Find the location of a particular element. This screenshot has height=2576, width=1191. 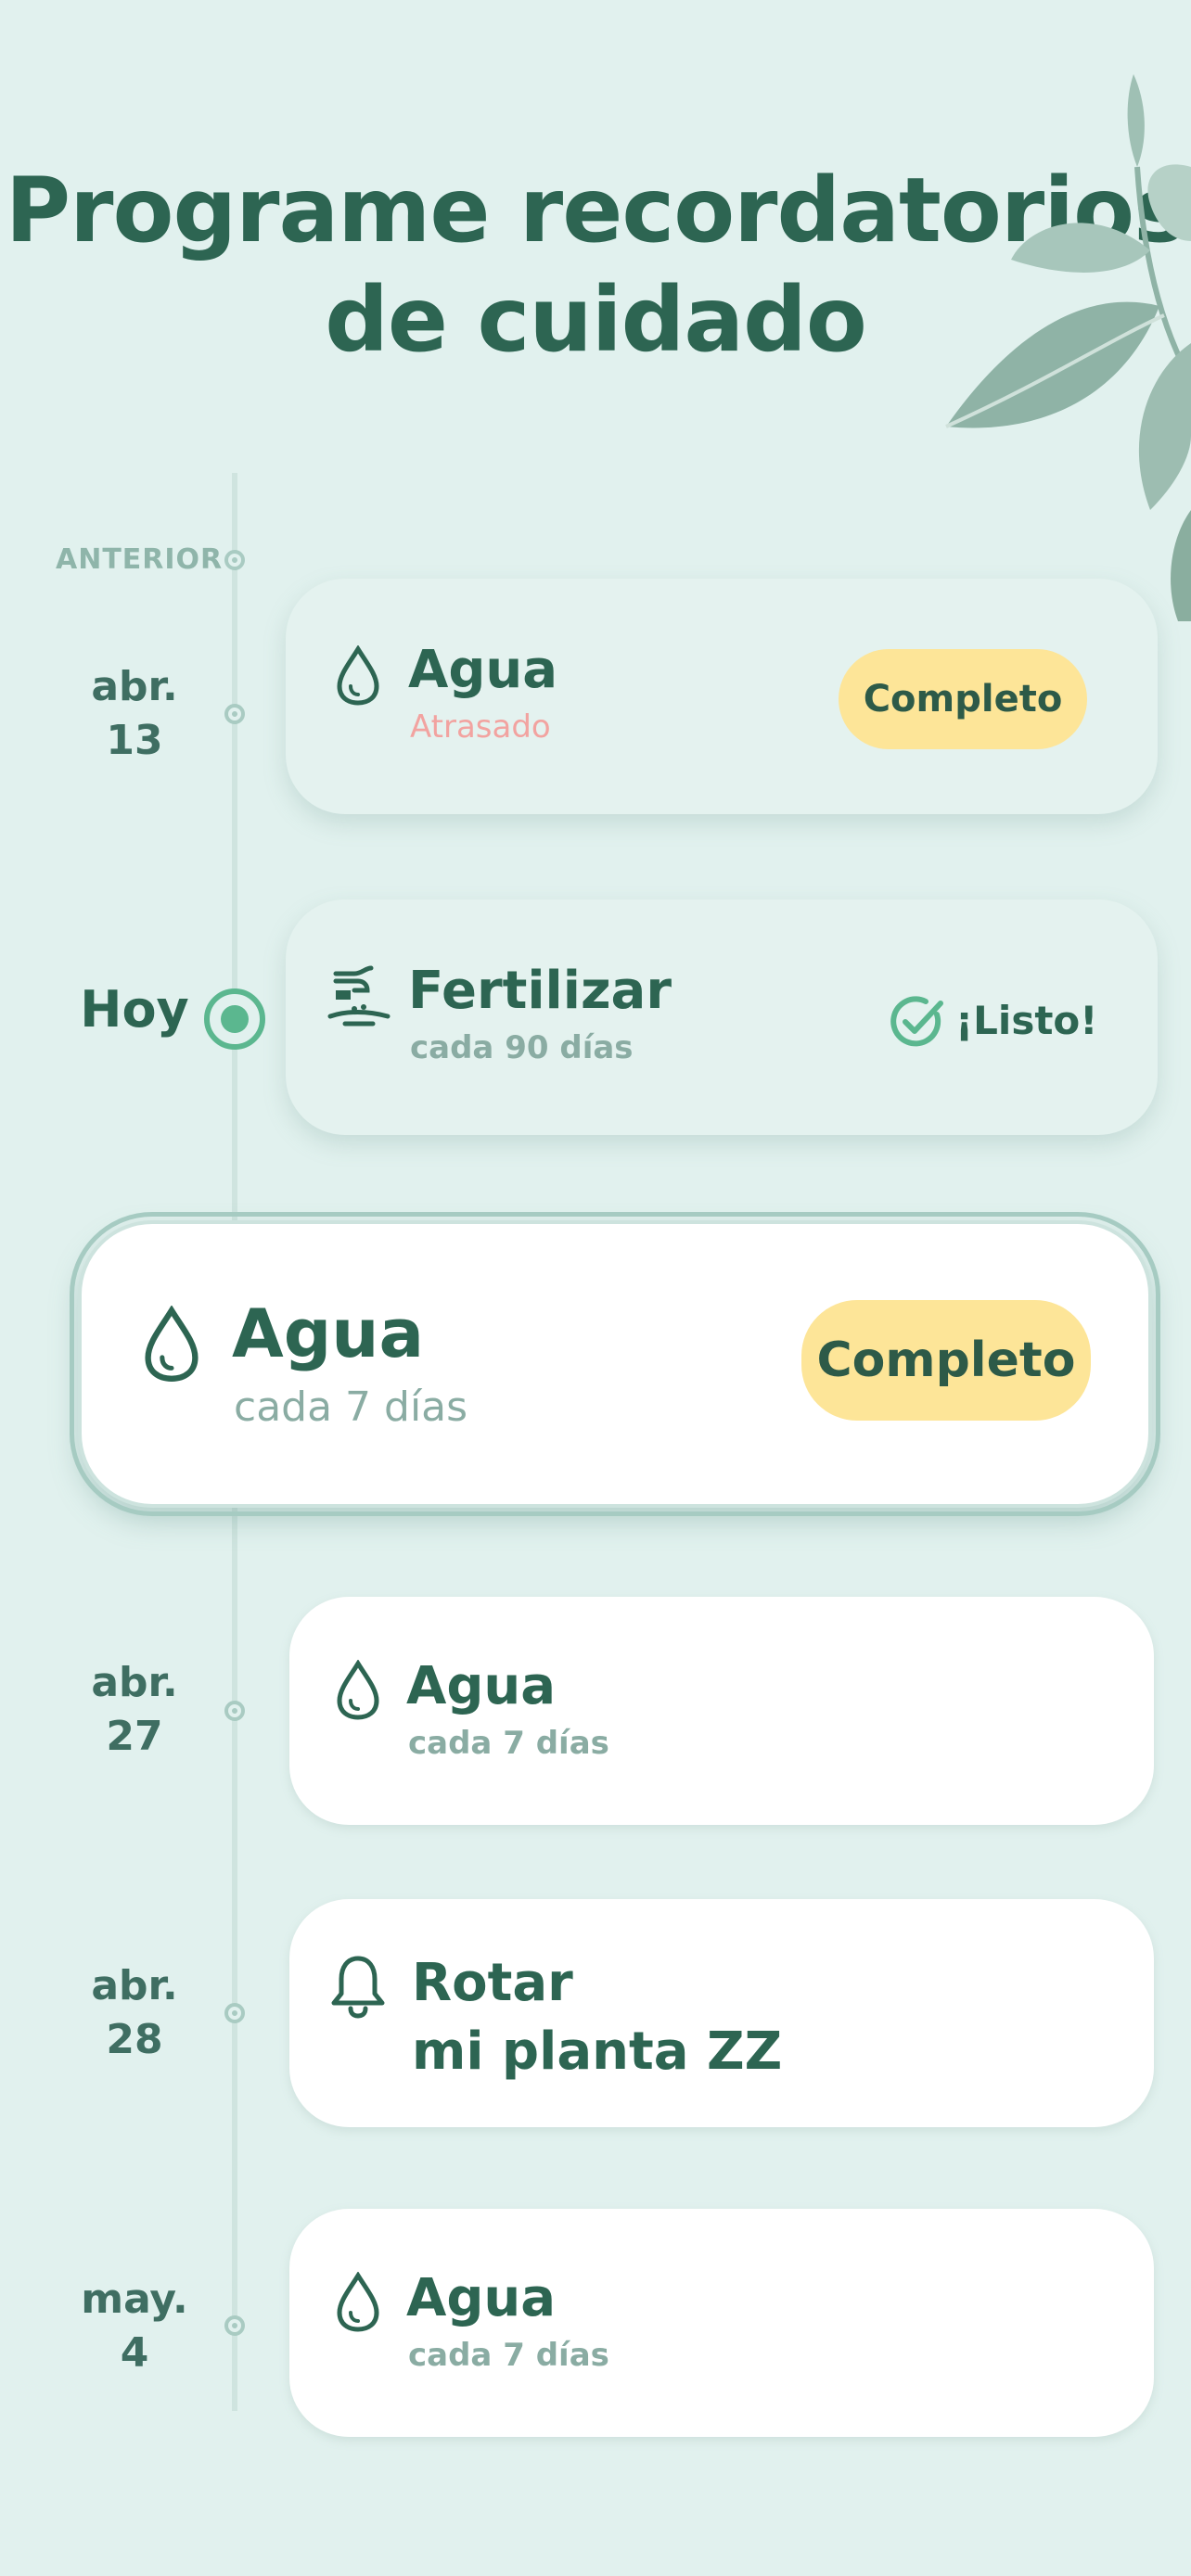

reminder-card-fertilize: Fertilizar cada 90 días ¡Listo! is located at coordinates (722, 1017).